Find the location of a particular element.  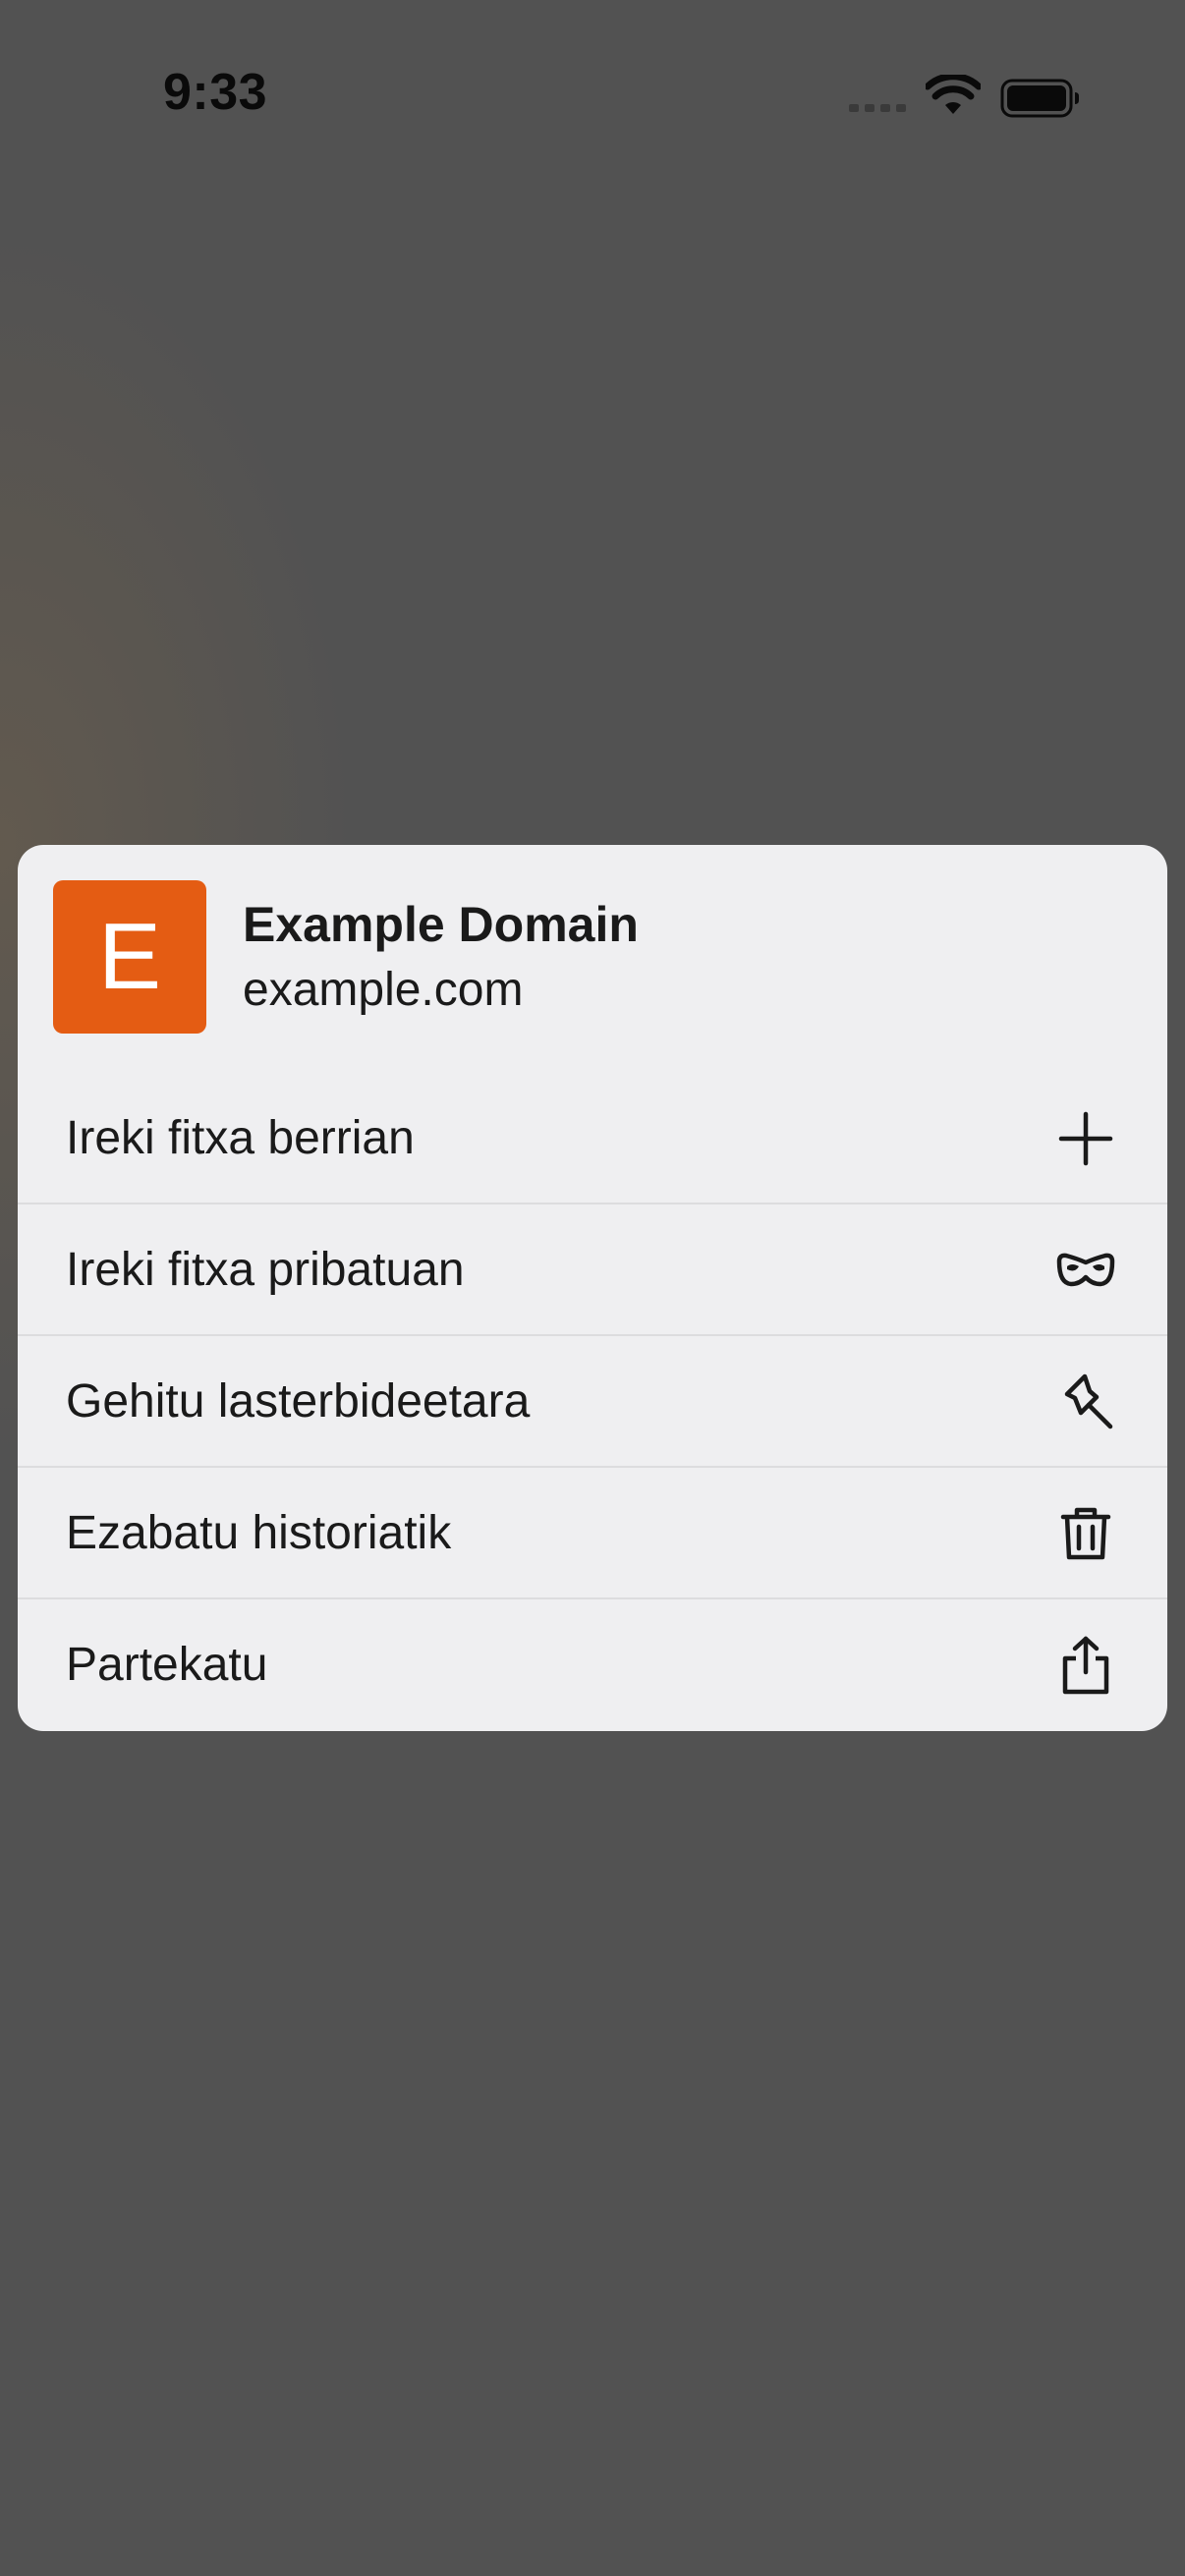

cellular-signal-icon is located at coordinates (878, 108).